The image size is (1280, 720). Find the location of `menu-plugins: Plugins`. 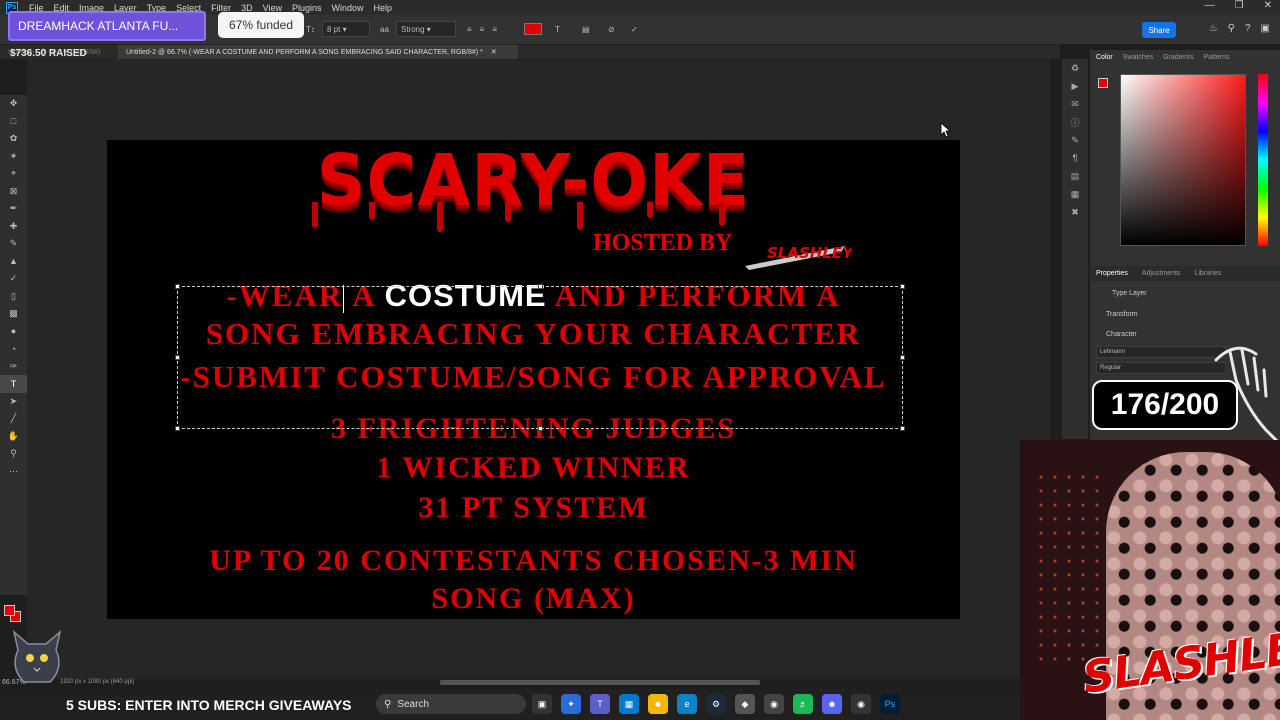

menu-plugins: Plugins is located at coordinates (307, 8).